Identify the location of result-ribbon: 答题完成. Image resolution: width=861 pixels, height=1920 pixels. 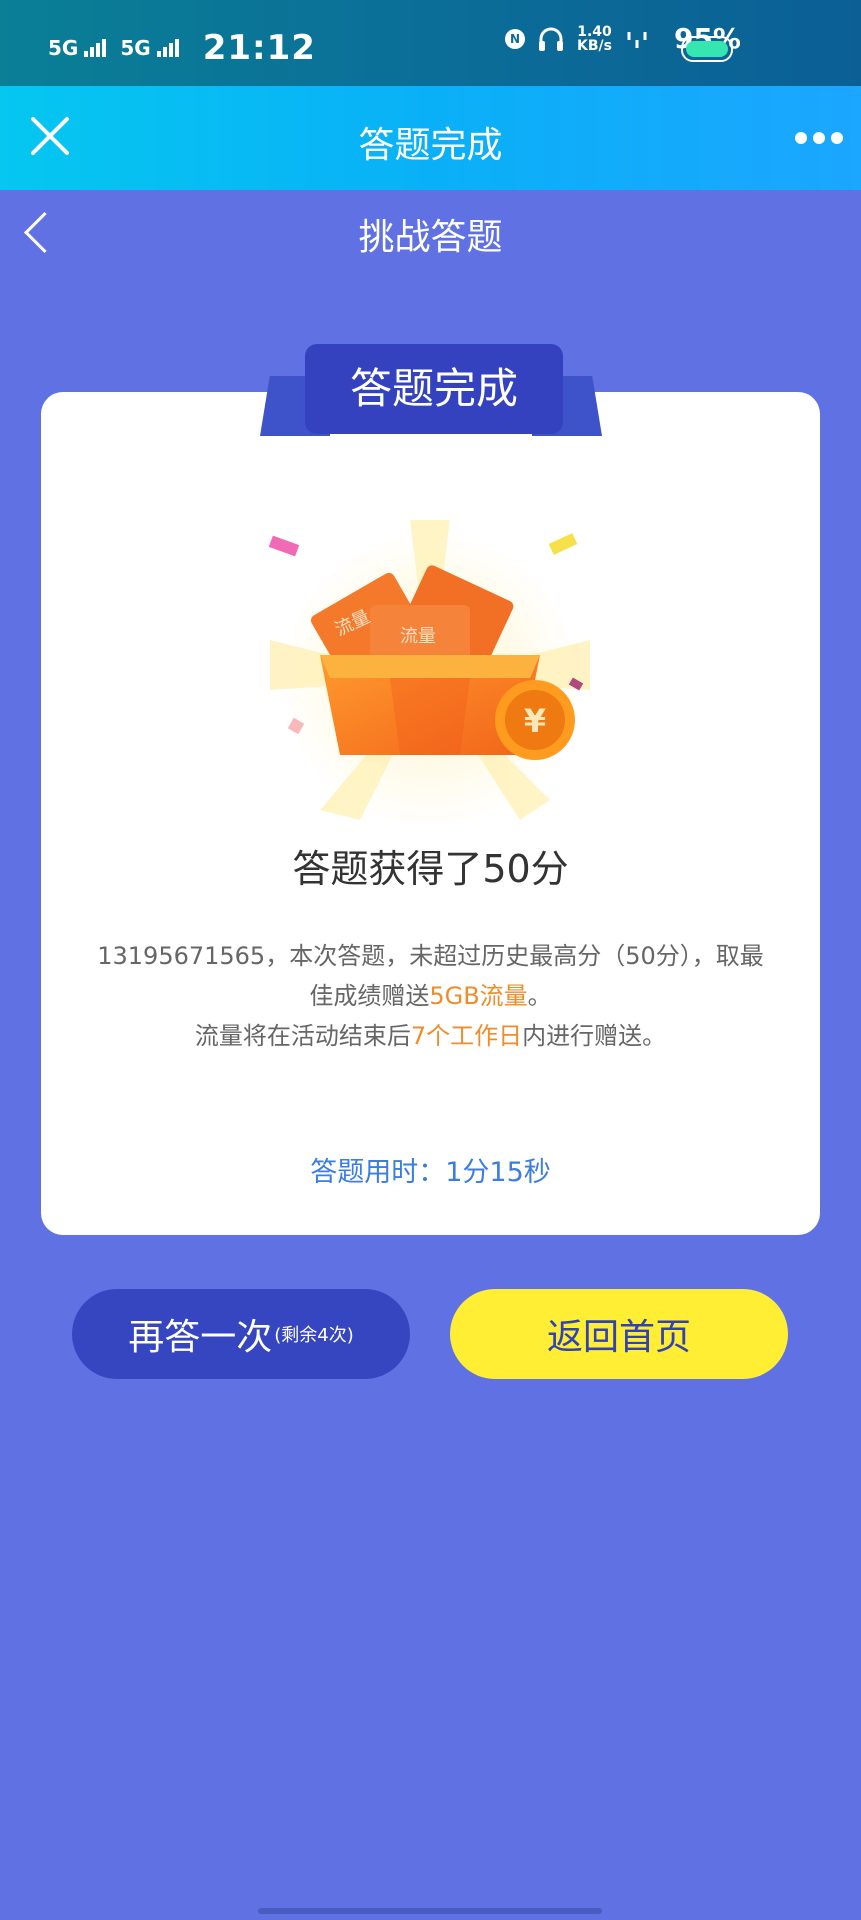
(431, 394).